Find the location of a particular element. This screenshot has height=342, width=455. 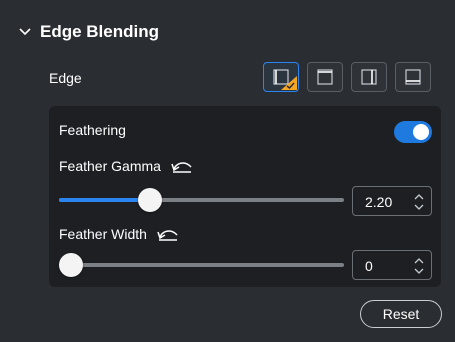

feather-width-value: 0 is located at coordinates (369, 266).